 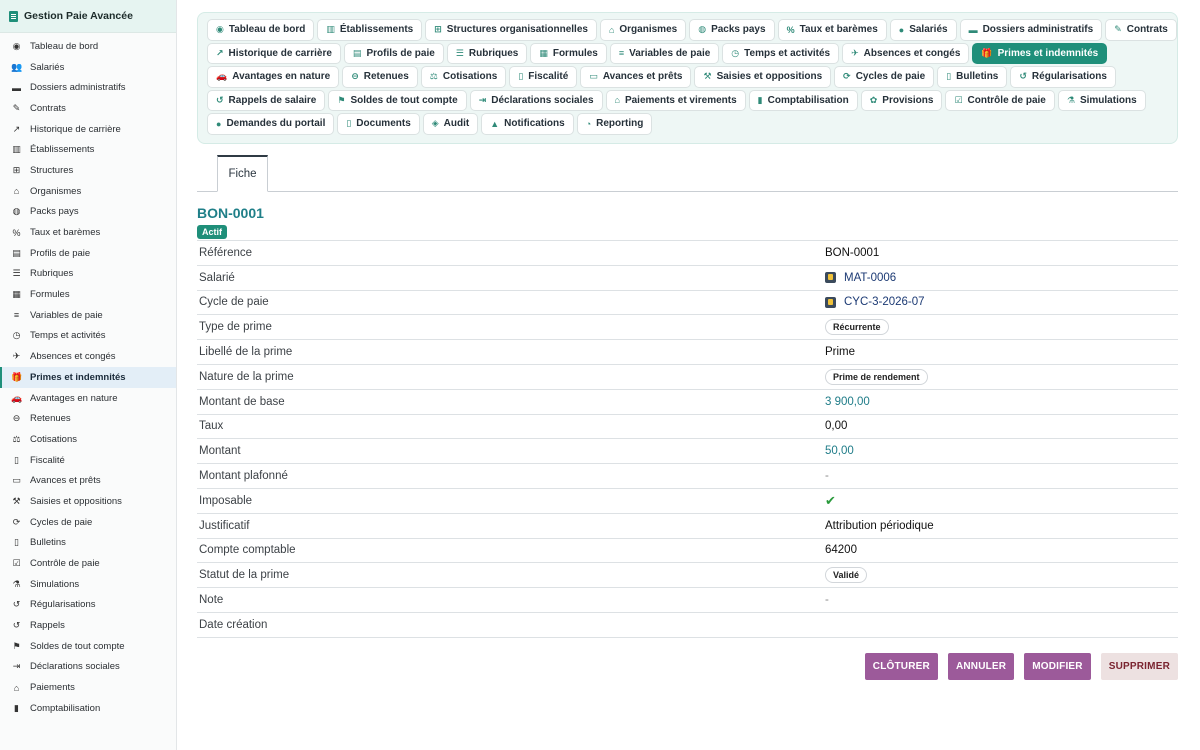 I want to click on sidebar-item-13: ≡ Variables de paie, so click(x=88, y=315).